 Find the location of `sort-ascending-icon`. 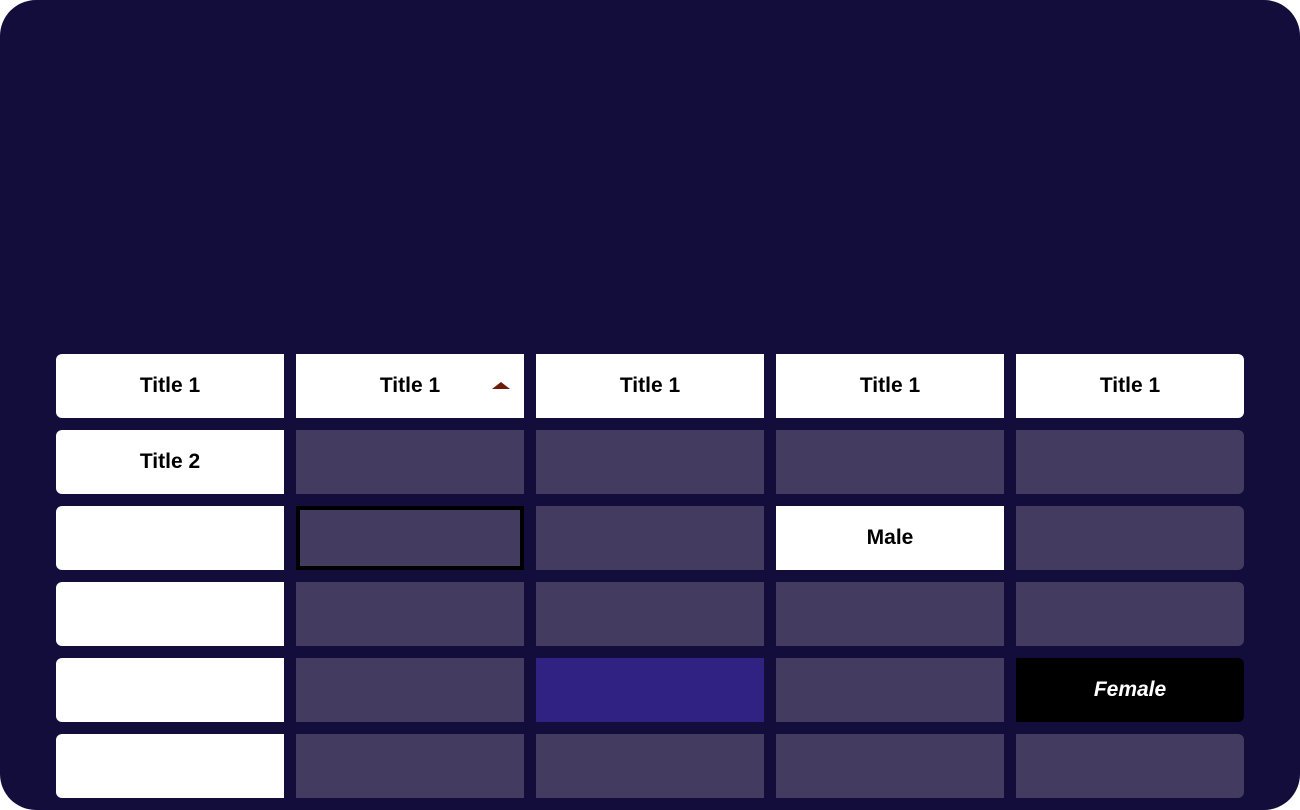

sort-ascending-icon is located at coordinates (501, 385).